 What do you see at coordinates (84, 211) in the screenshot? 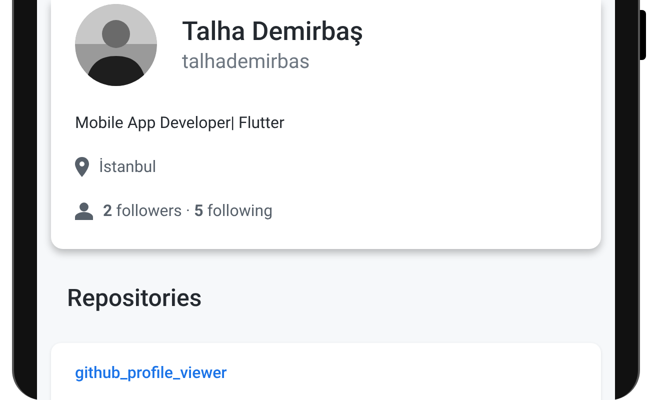
I see `person-icon` at bounding box center [84, 211].